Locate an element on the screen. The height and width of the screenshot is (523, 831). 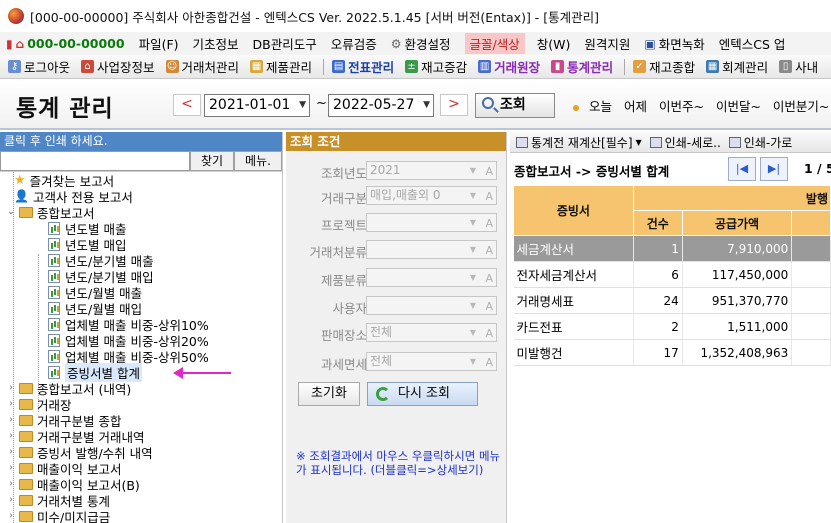
recalculate-button: 통계전 재계산[필수] ▼ is located at coordinates (579, 142).